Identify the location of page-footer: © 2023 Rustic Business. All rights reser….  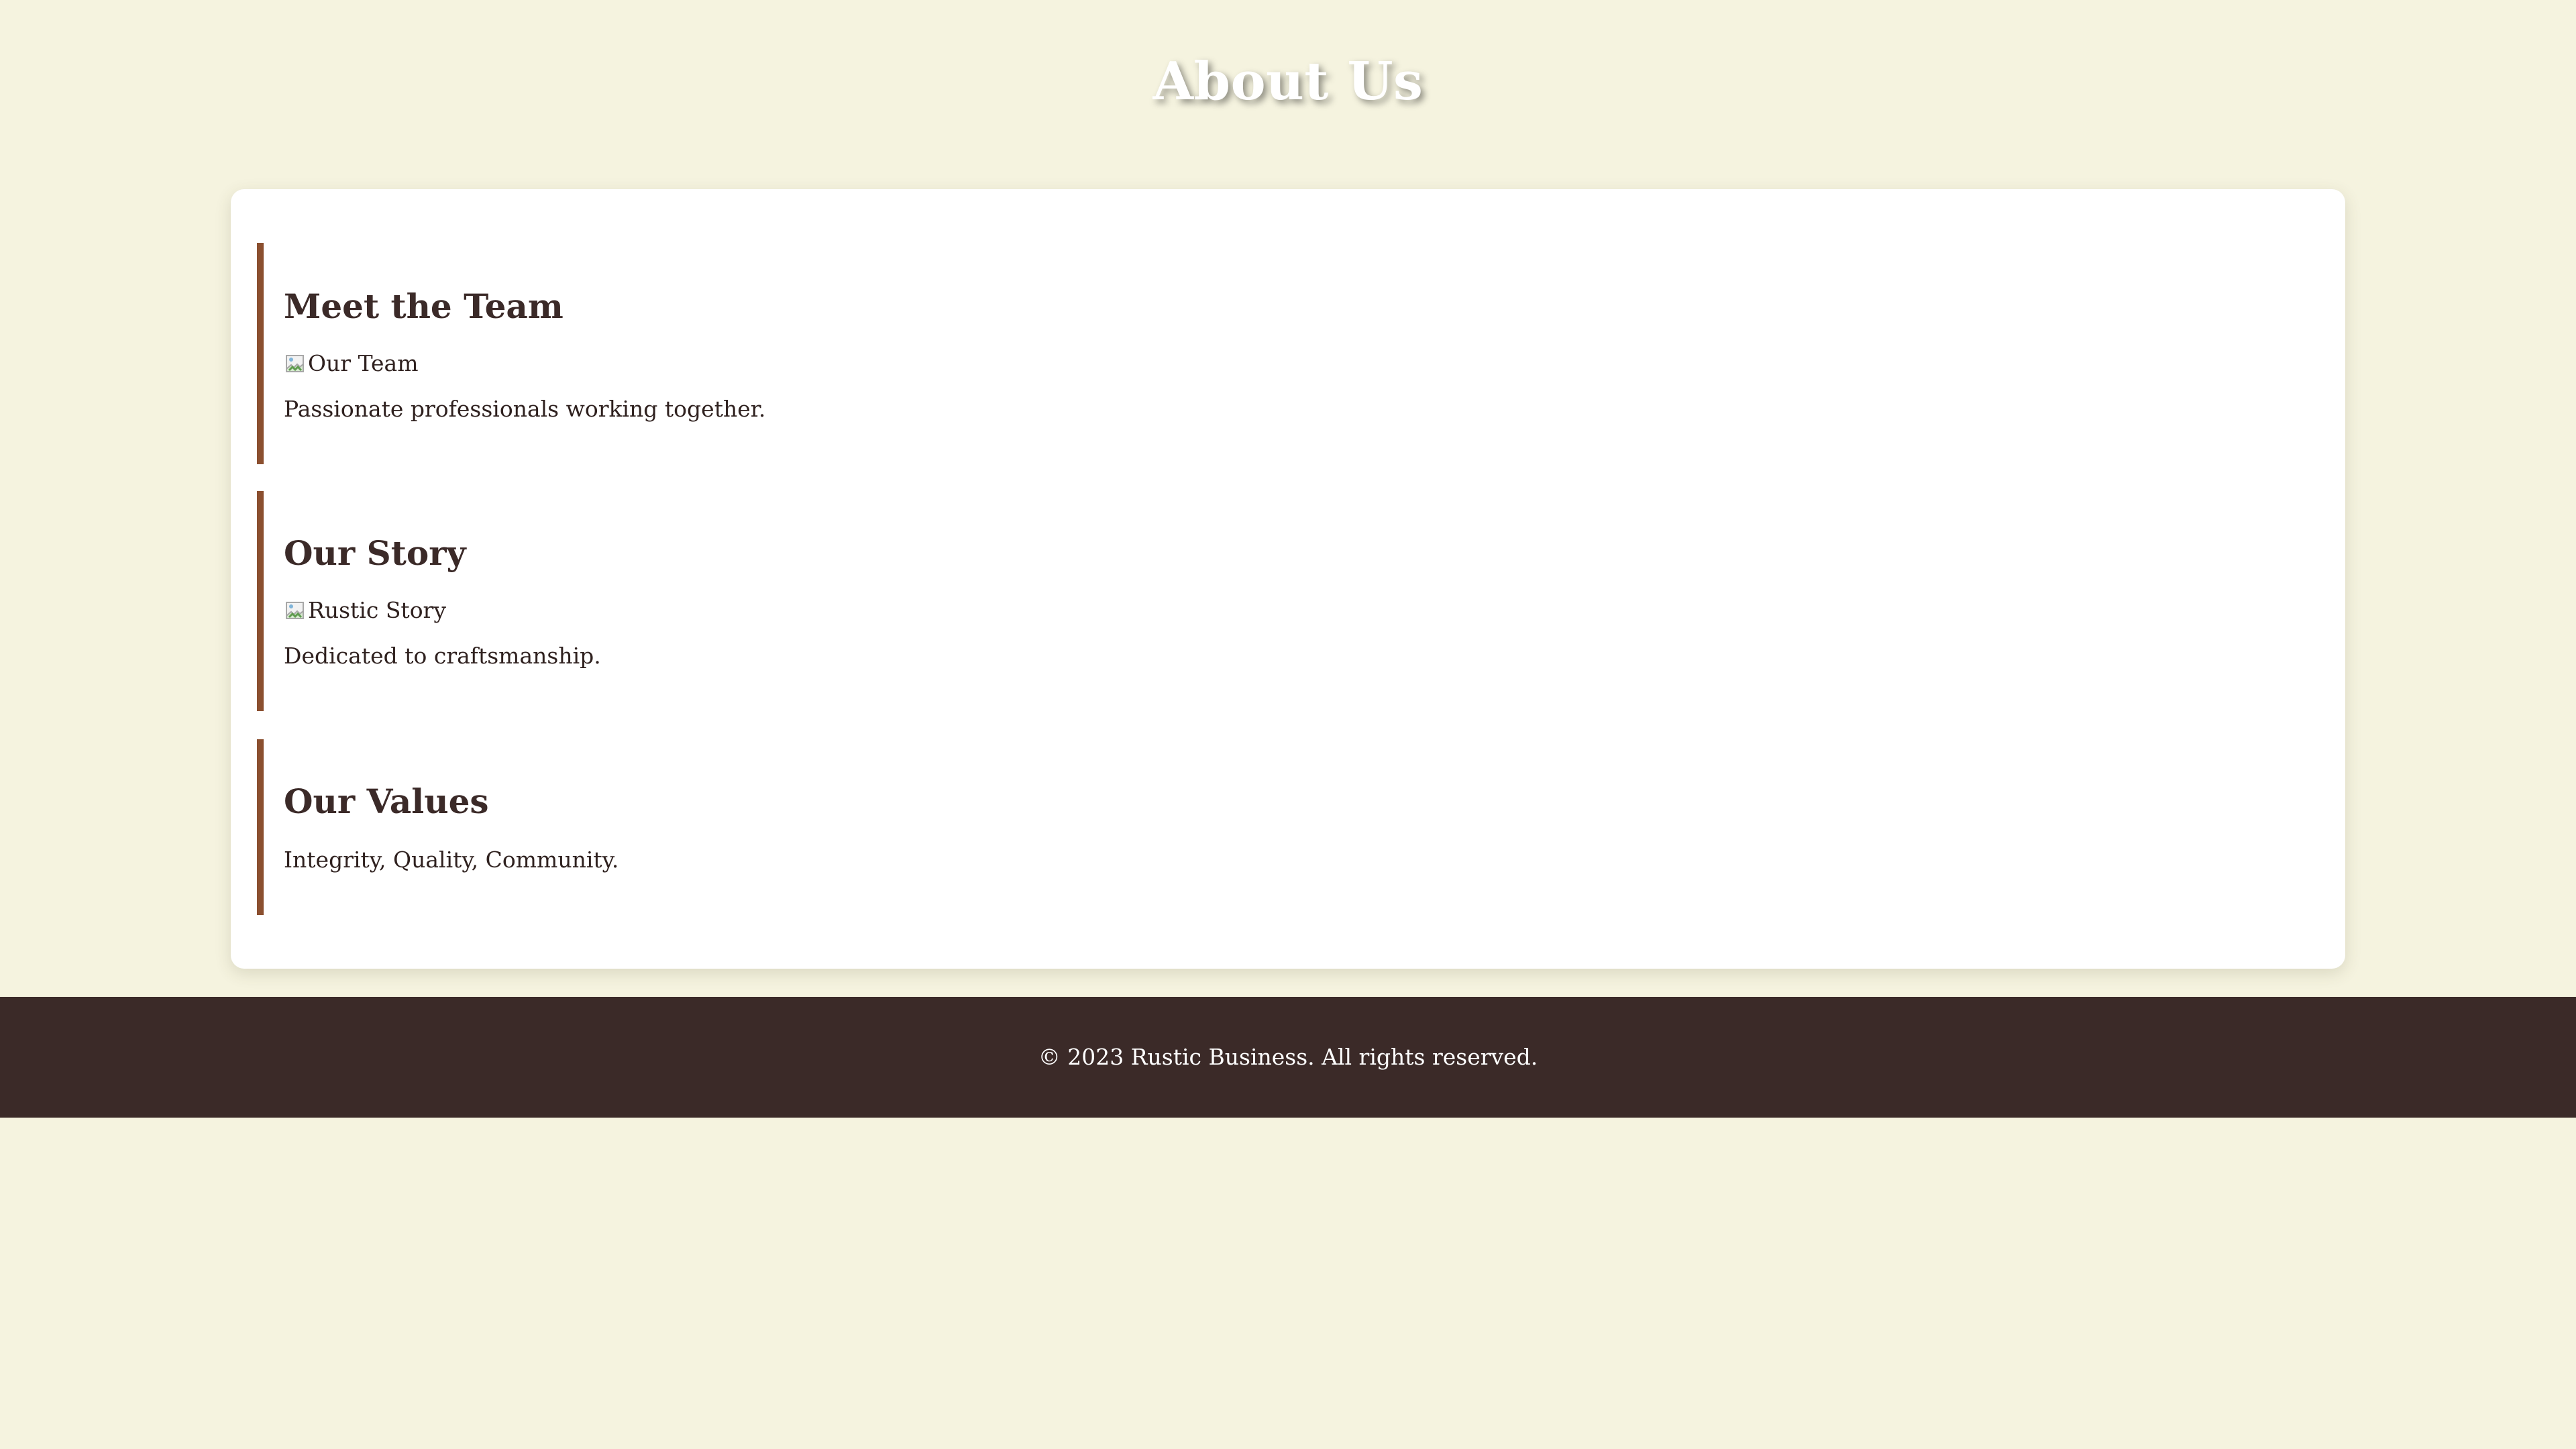
(1288, 1057).